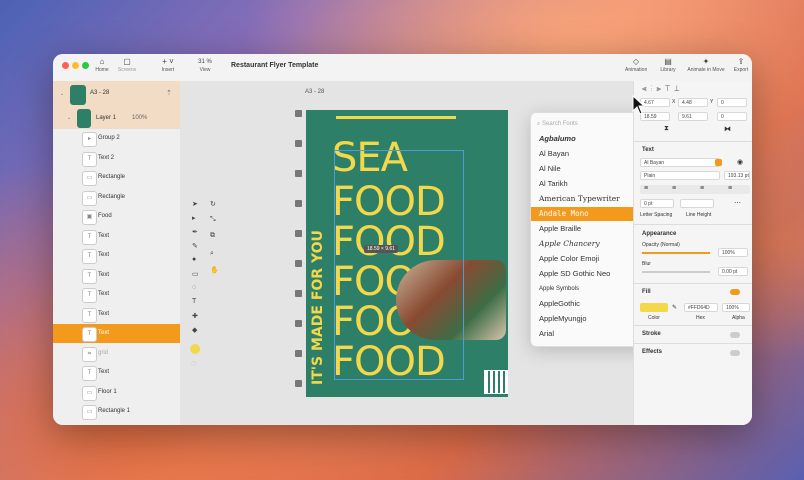 Image resolution: width=804 pixels, height=480 pixels. What do you see at coordinates (737, 175) in the screenshot?
I see `font-size-field: 193.13 pt` at bounding box center [737, 175].